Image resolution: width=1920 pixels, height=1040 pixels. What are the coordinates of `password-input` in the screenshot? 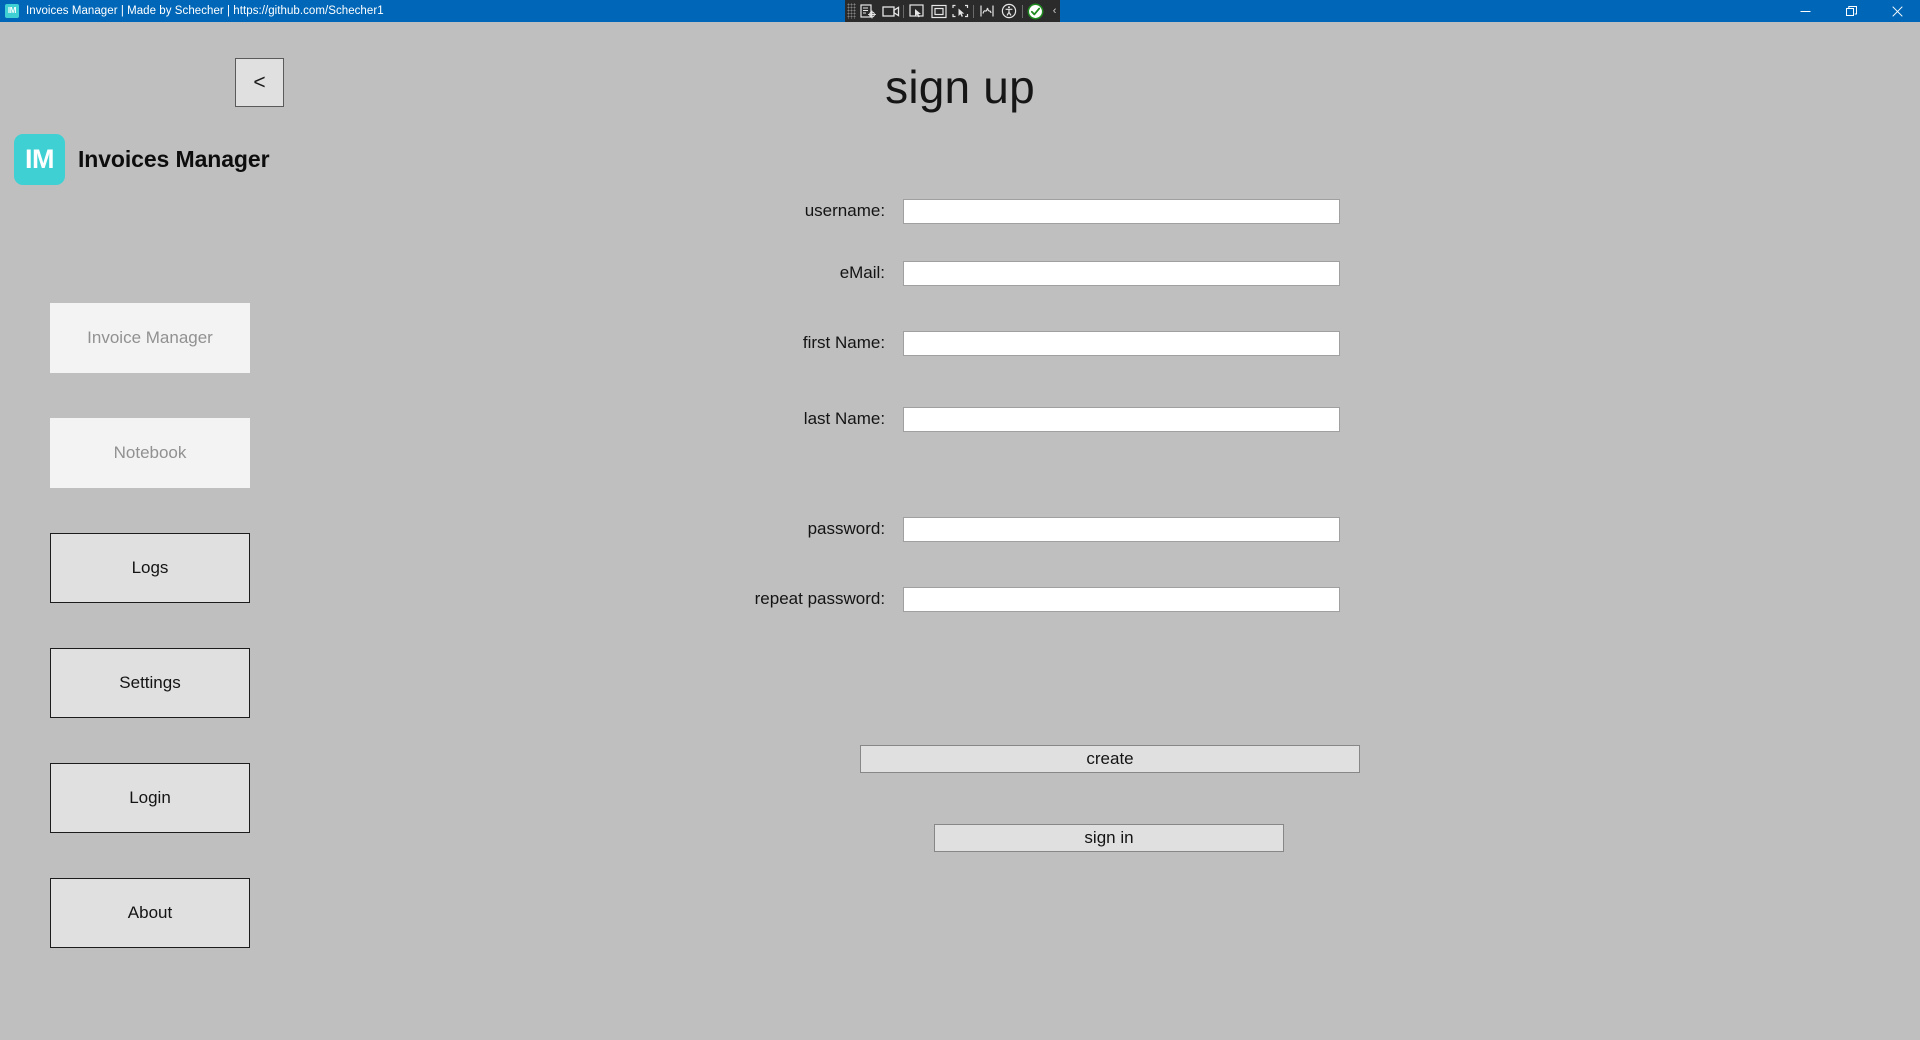 It's located at (1121, 529).